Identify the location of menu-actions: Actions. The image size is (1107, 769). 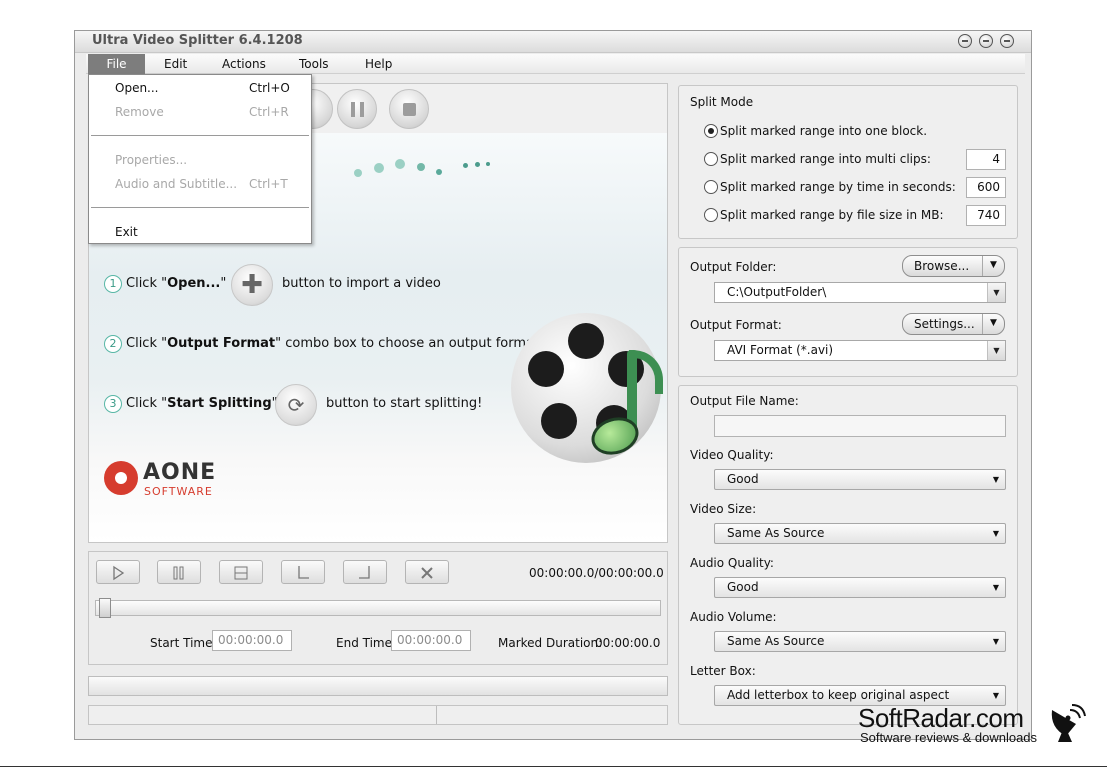
(244, 64).